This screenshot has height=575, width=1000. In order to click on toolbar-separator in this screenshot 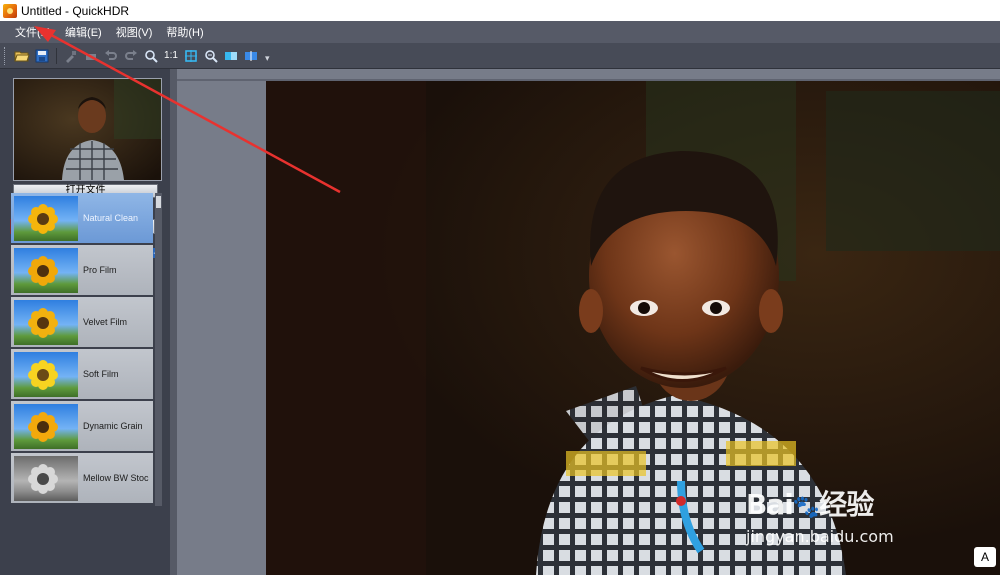, I will do `click(56, 55)`.